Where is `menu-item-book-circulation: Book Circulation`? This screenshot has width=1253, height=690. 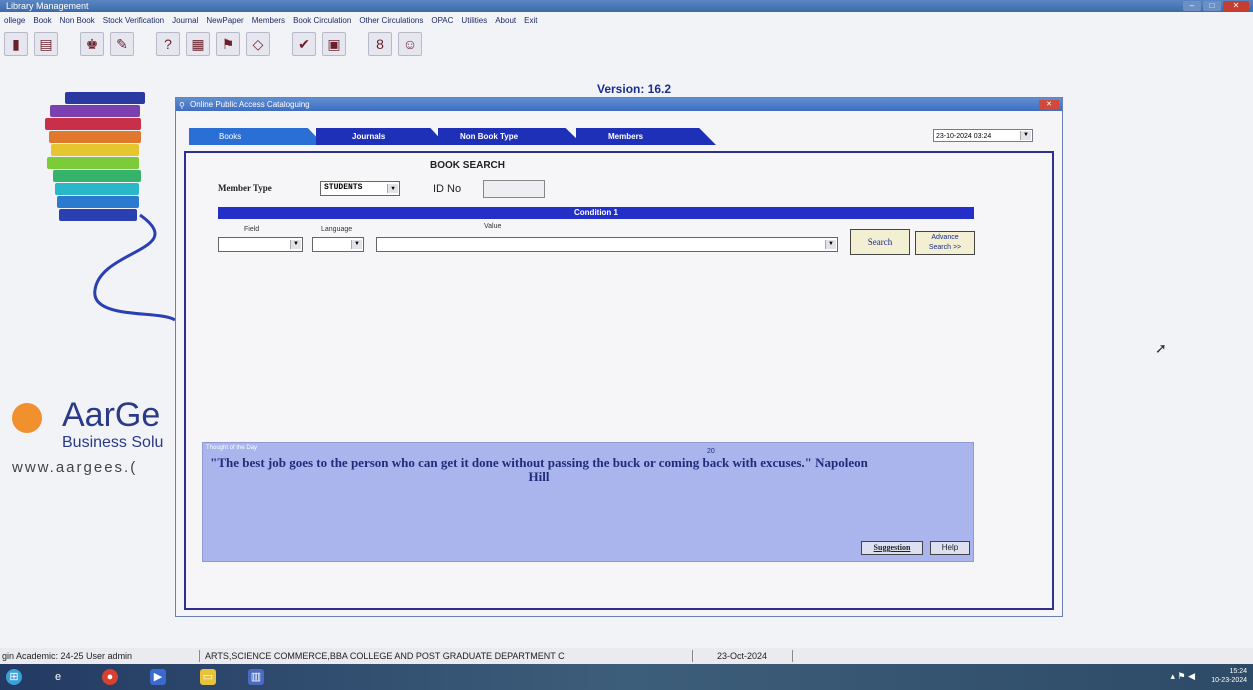
menu-item-book-circulation: Book Circulation is located at coordinates (322, 21).